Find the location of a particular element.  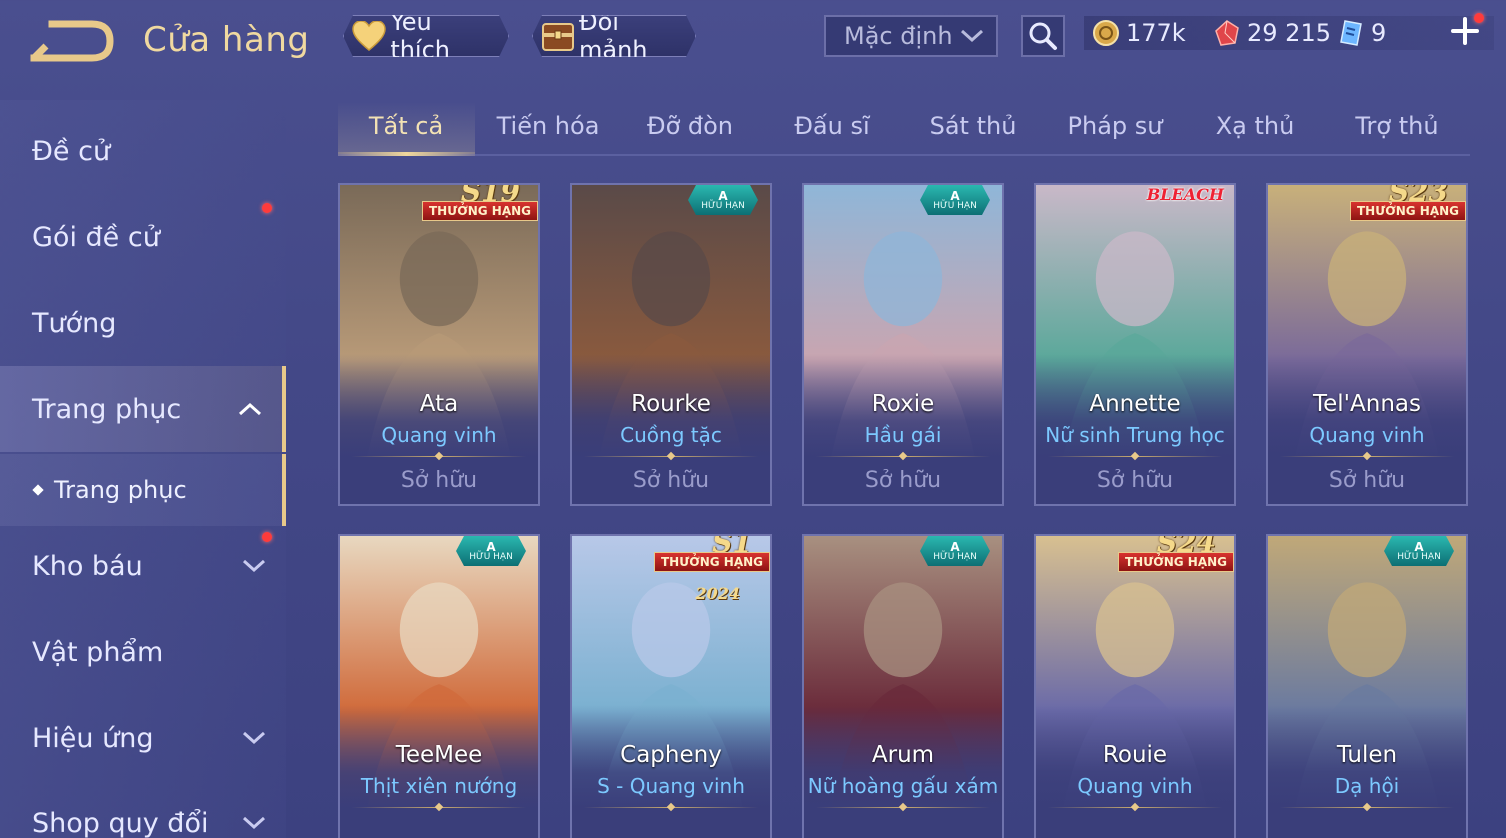

sidebar-item-label: Đề cử is located at coordinates (71, 151).